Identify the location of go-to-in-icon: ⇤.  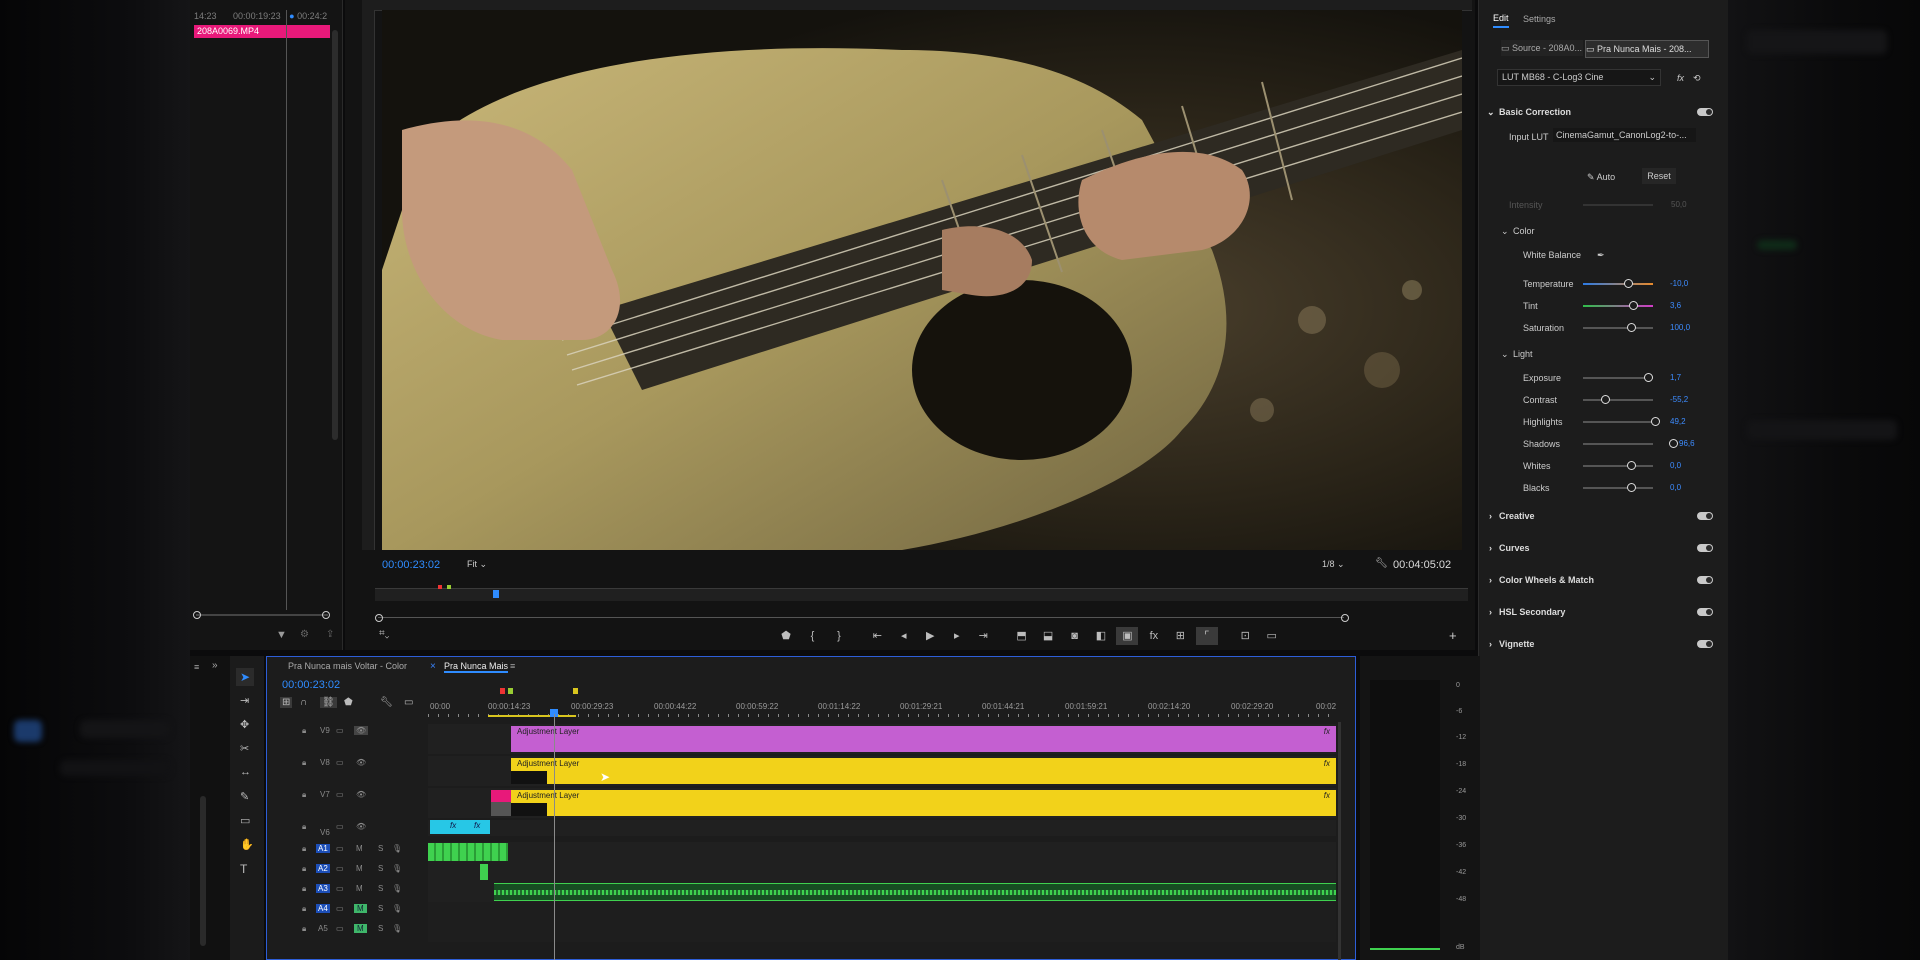
(877, 636).